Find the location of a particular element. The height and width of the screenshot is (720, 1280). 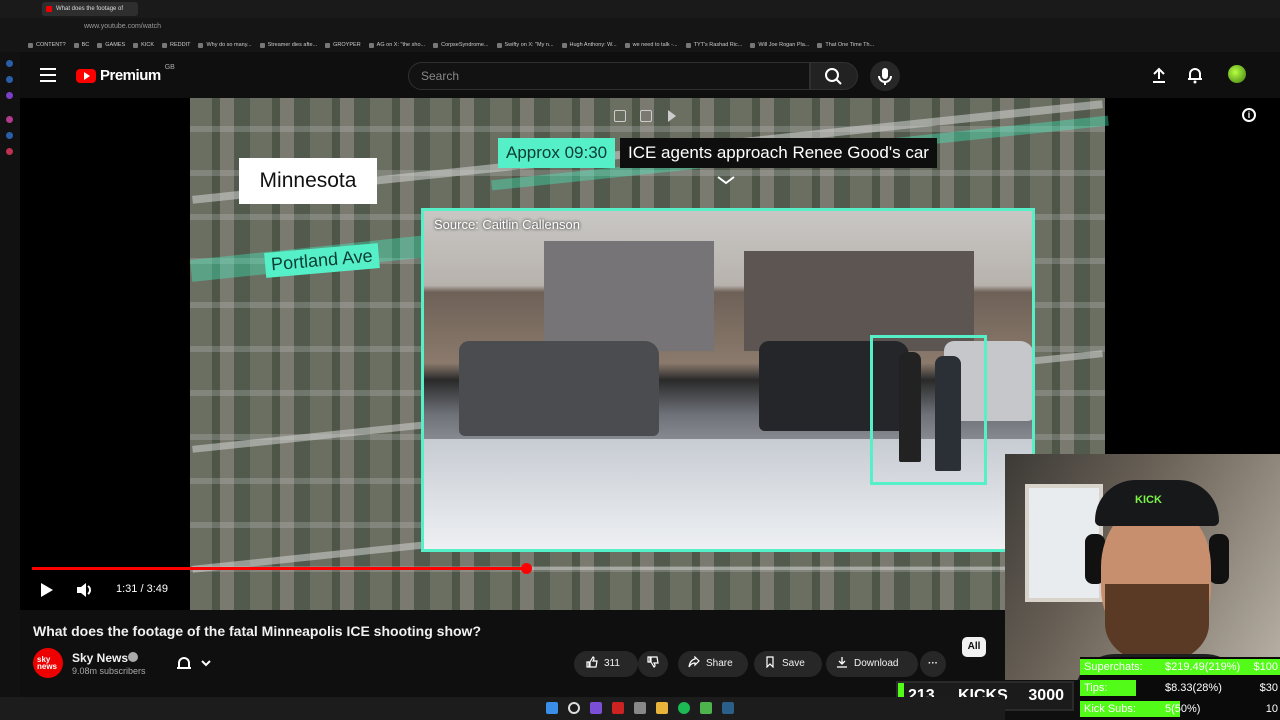

download-label: Download is located at coordinates (876, 663).